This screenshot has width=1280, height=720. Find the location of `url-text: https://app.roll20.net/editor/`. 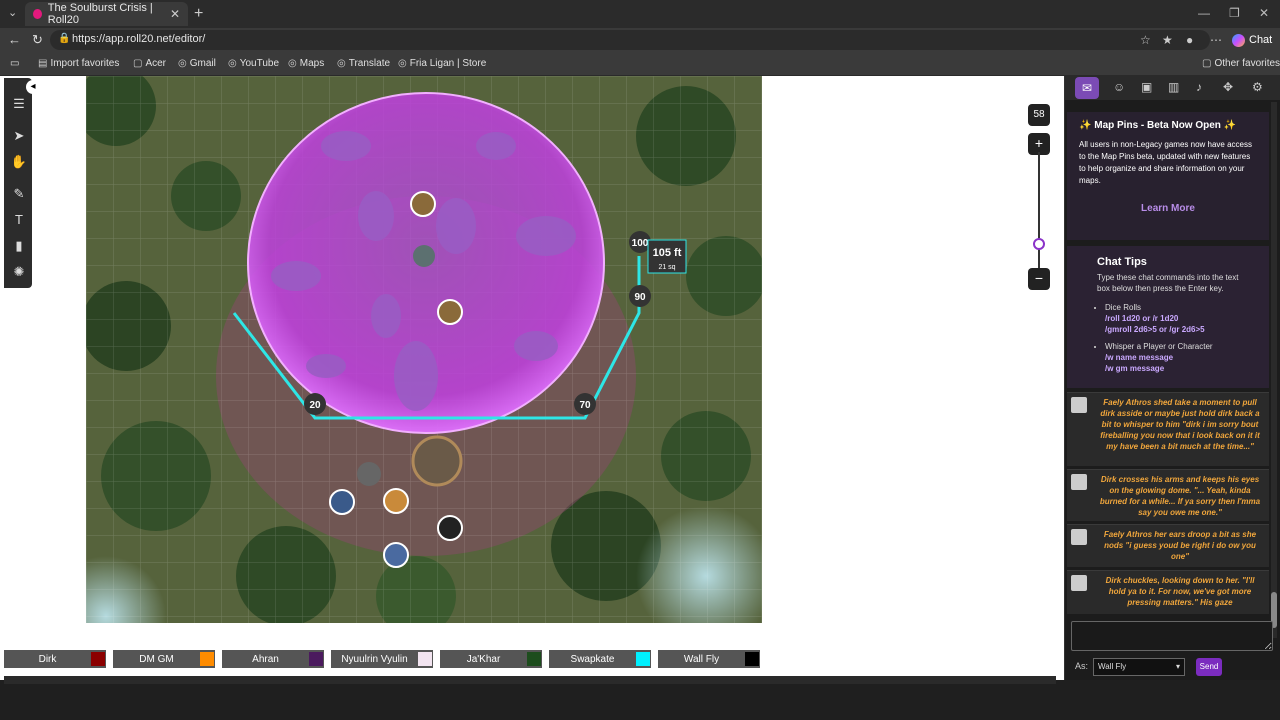

url-text: https://app.roll20.net/editor/ is located at coordinates (139, 39).